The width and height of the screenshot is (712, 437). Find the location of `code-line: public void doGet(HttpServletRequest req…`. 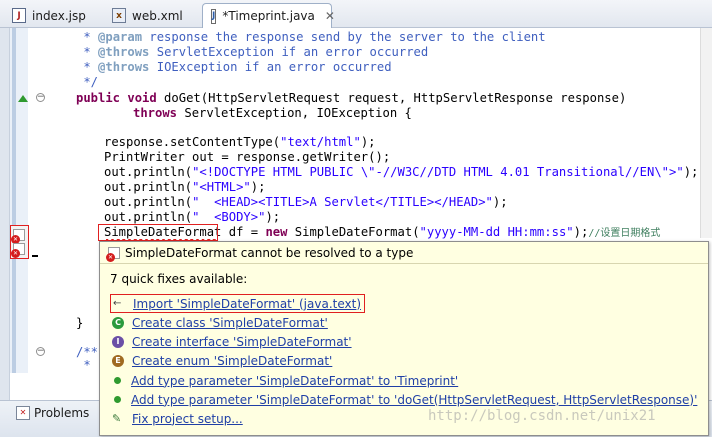

code-line: public void doGet(HttpServletRequest req… is located at coordinates (351, 98).